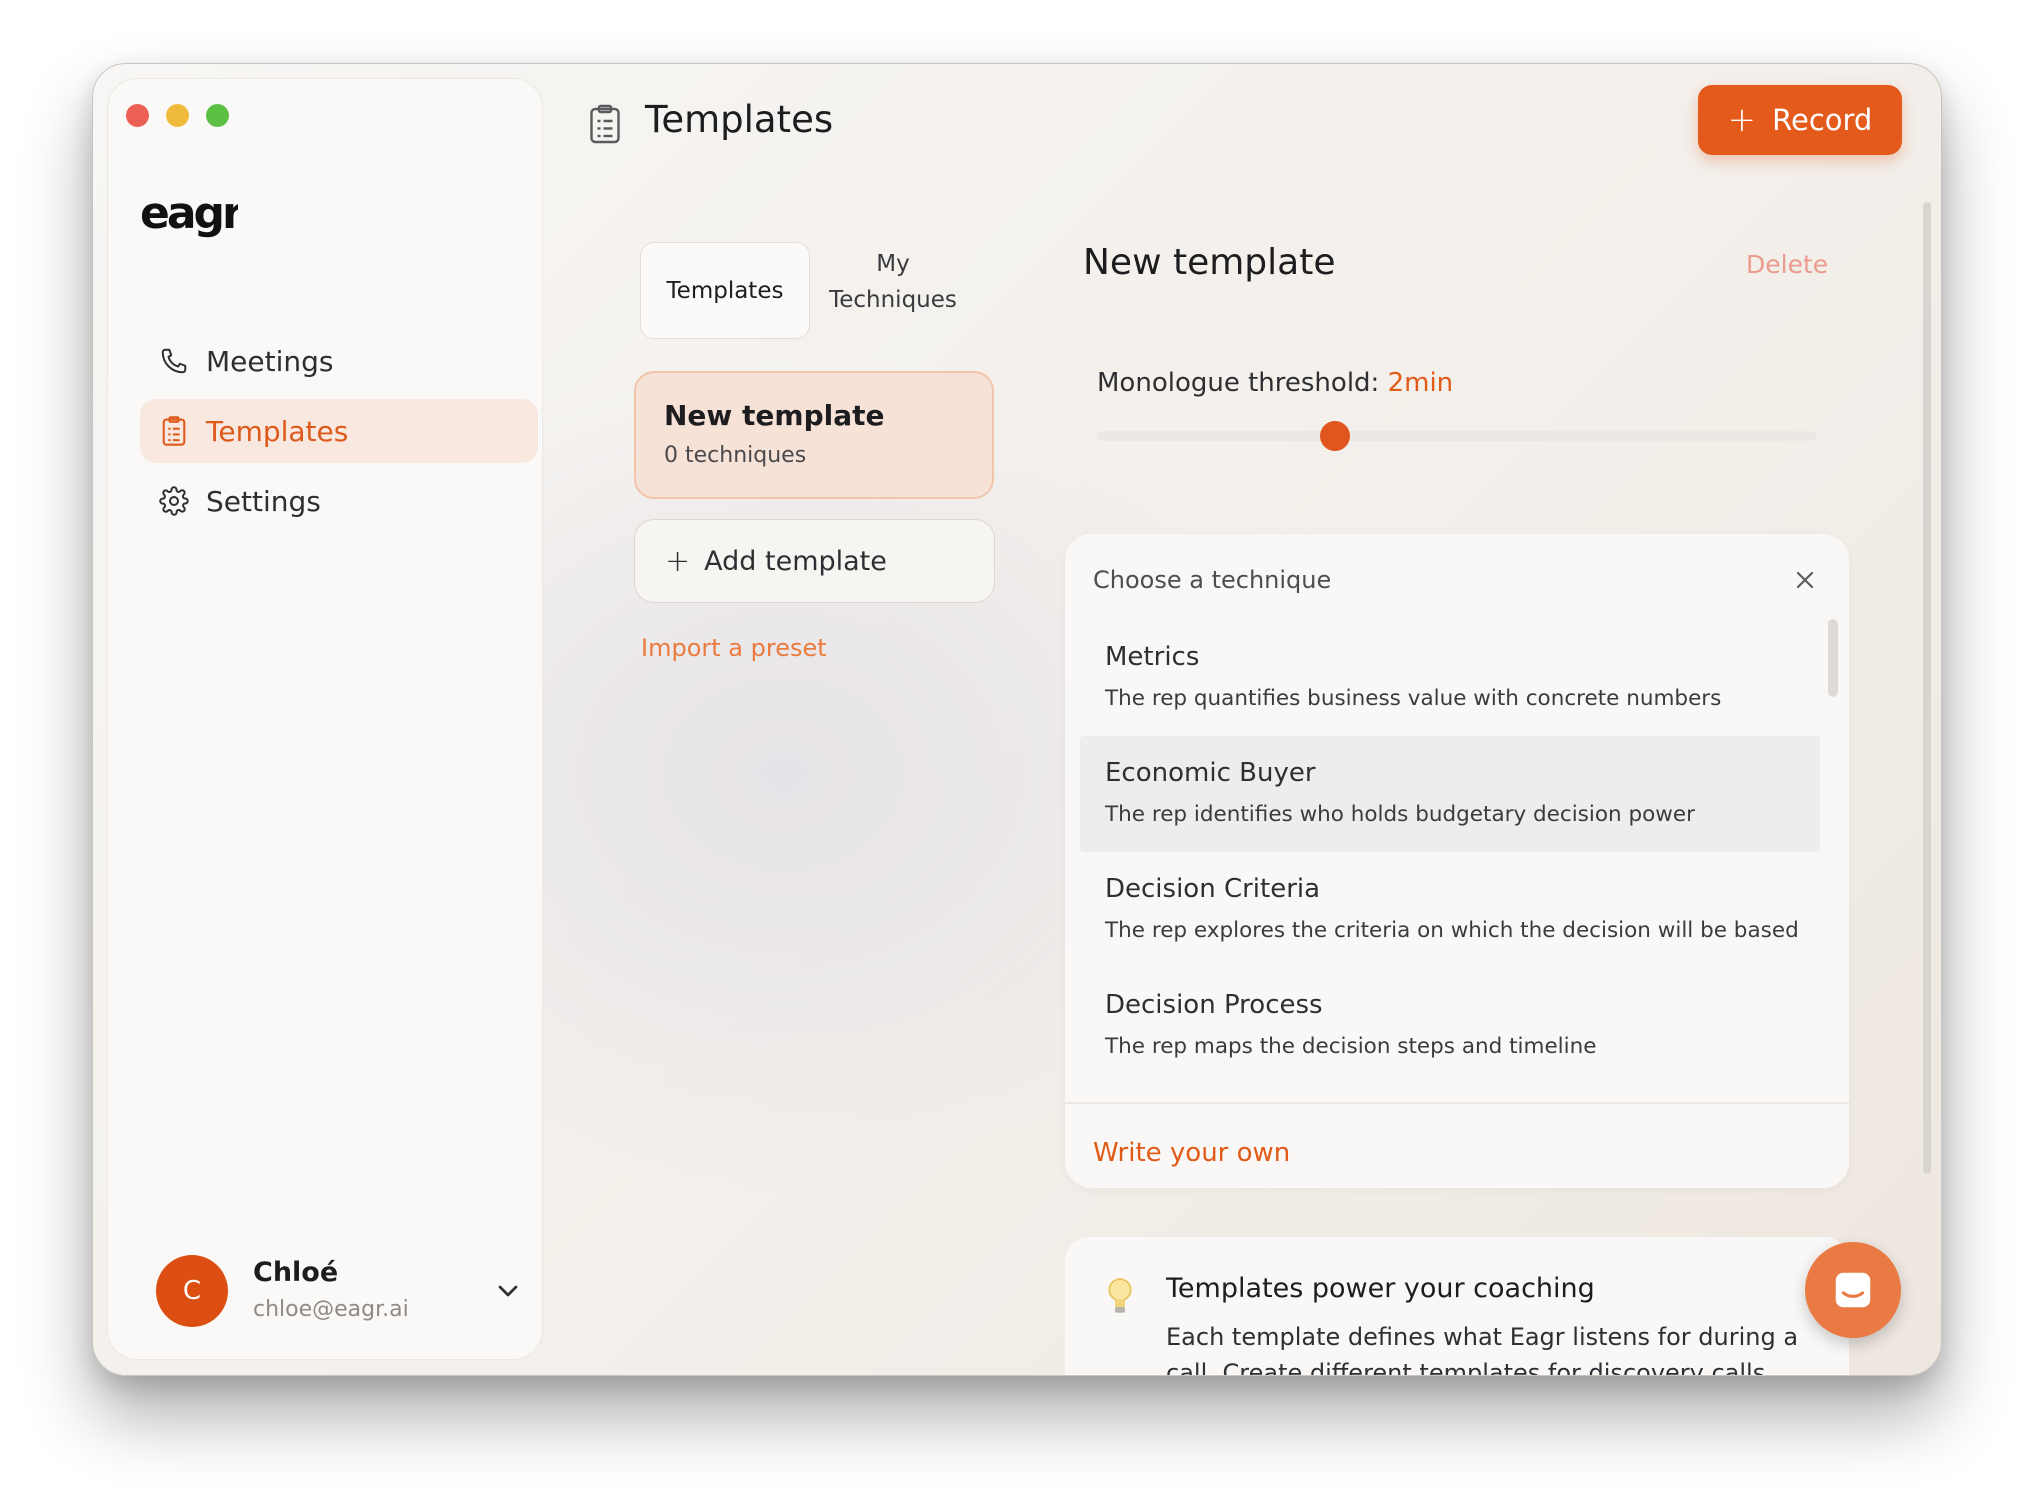  Describe the element at coordinates (1805, 580) in the screenshot. I see `close-icon` at that location.